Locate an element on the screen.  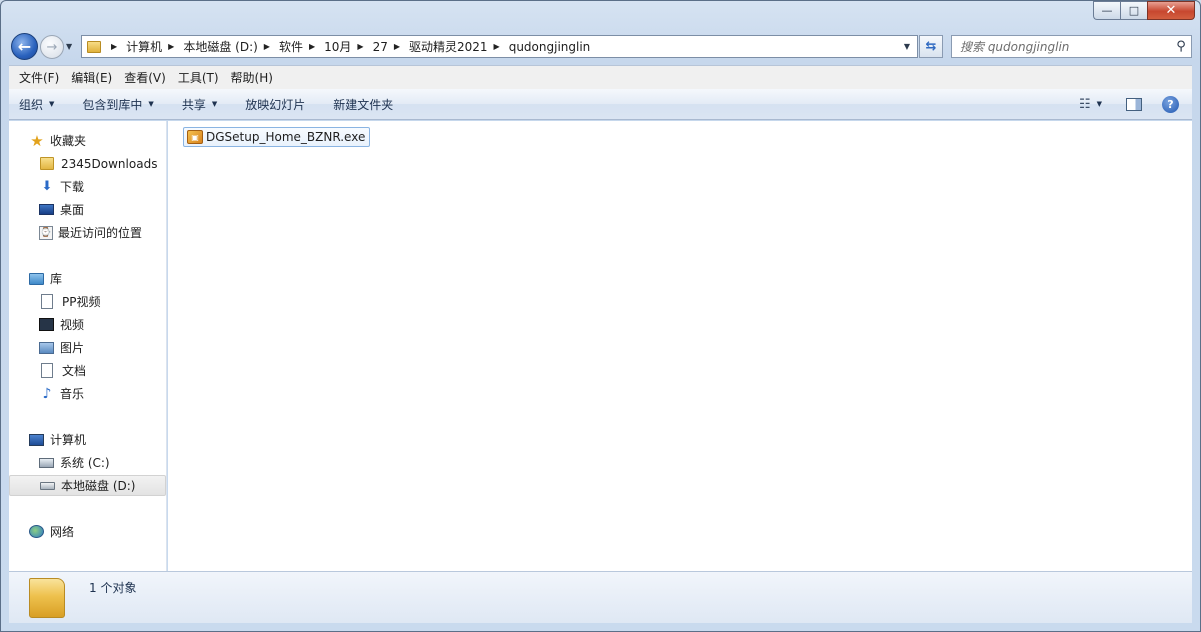
minimize-button: — is located at coordinates (1106, 10).